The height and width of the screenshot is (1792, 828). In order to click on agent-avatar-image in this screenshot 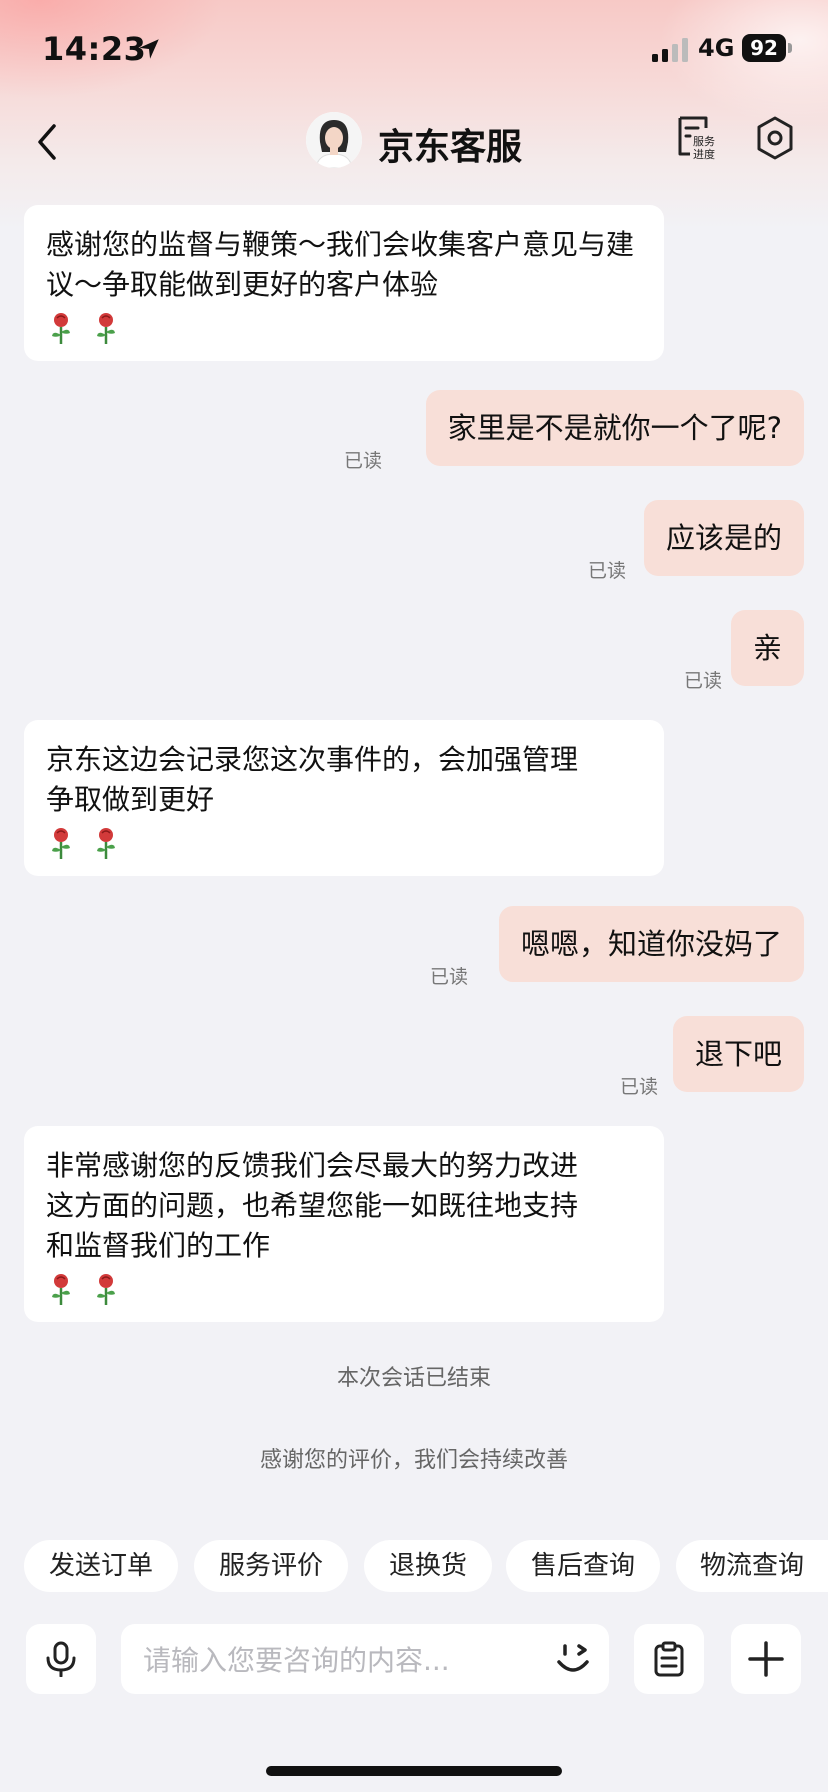, I will do `click(334, 140)`.